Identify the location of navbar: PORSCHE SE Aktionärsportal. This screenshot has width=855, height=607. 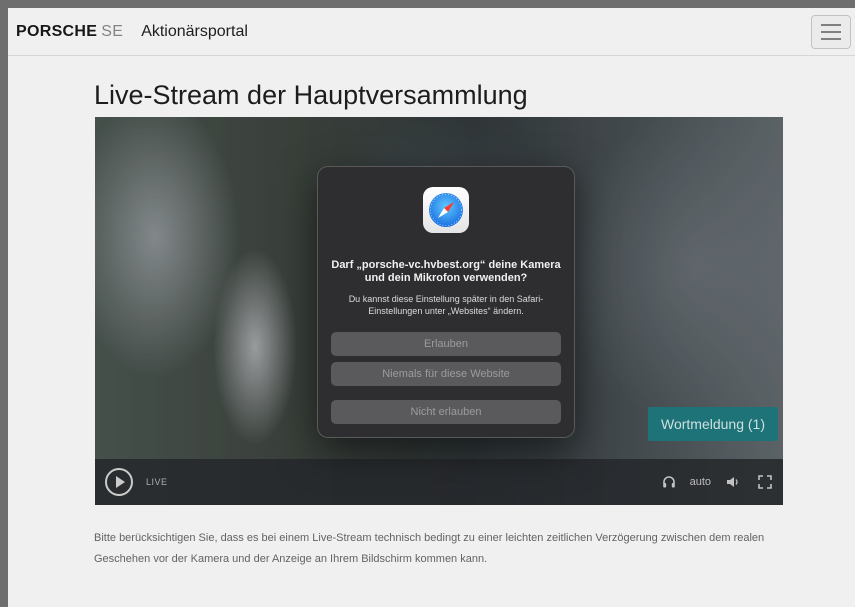
(431, 32).